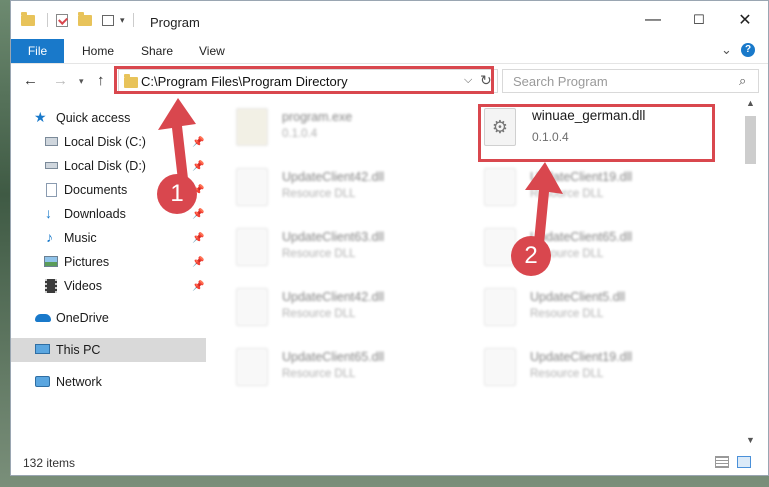 The image size is (769, 487). Describe the element at coordinates (108, 286) in the screenshot. I see `sidebar-item-videos: Videos 📌` at that location.